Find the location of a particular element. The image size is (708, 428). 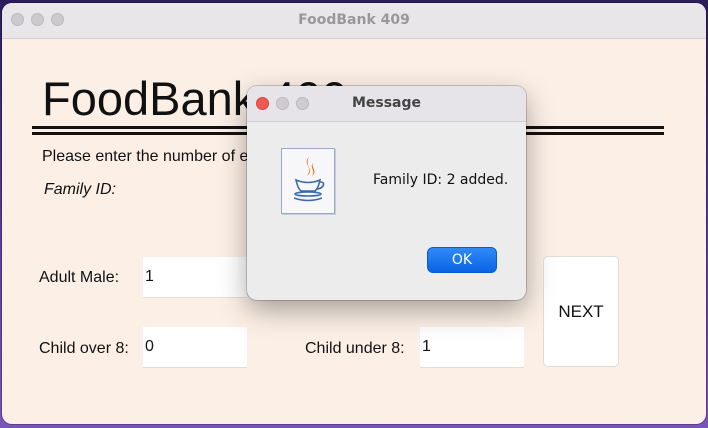

child-over-8-label: Child over 8: is located at coordinates (84, 348).